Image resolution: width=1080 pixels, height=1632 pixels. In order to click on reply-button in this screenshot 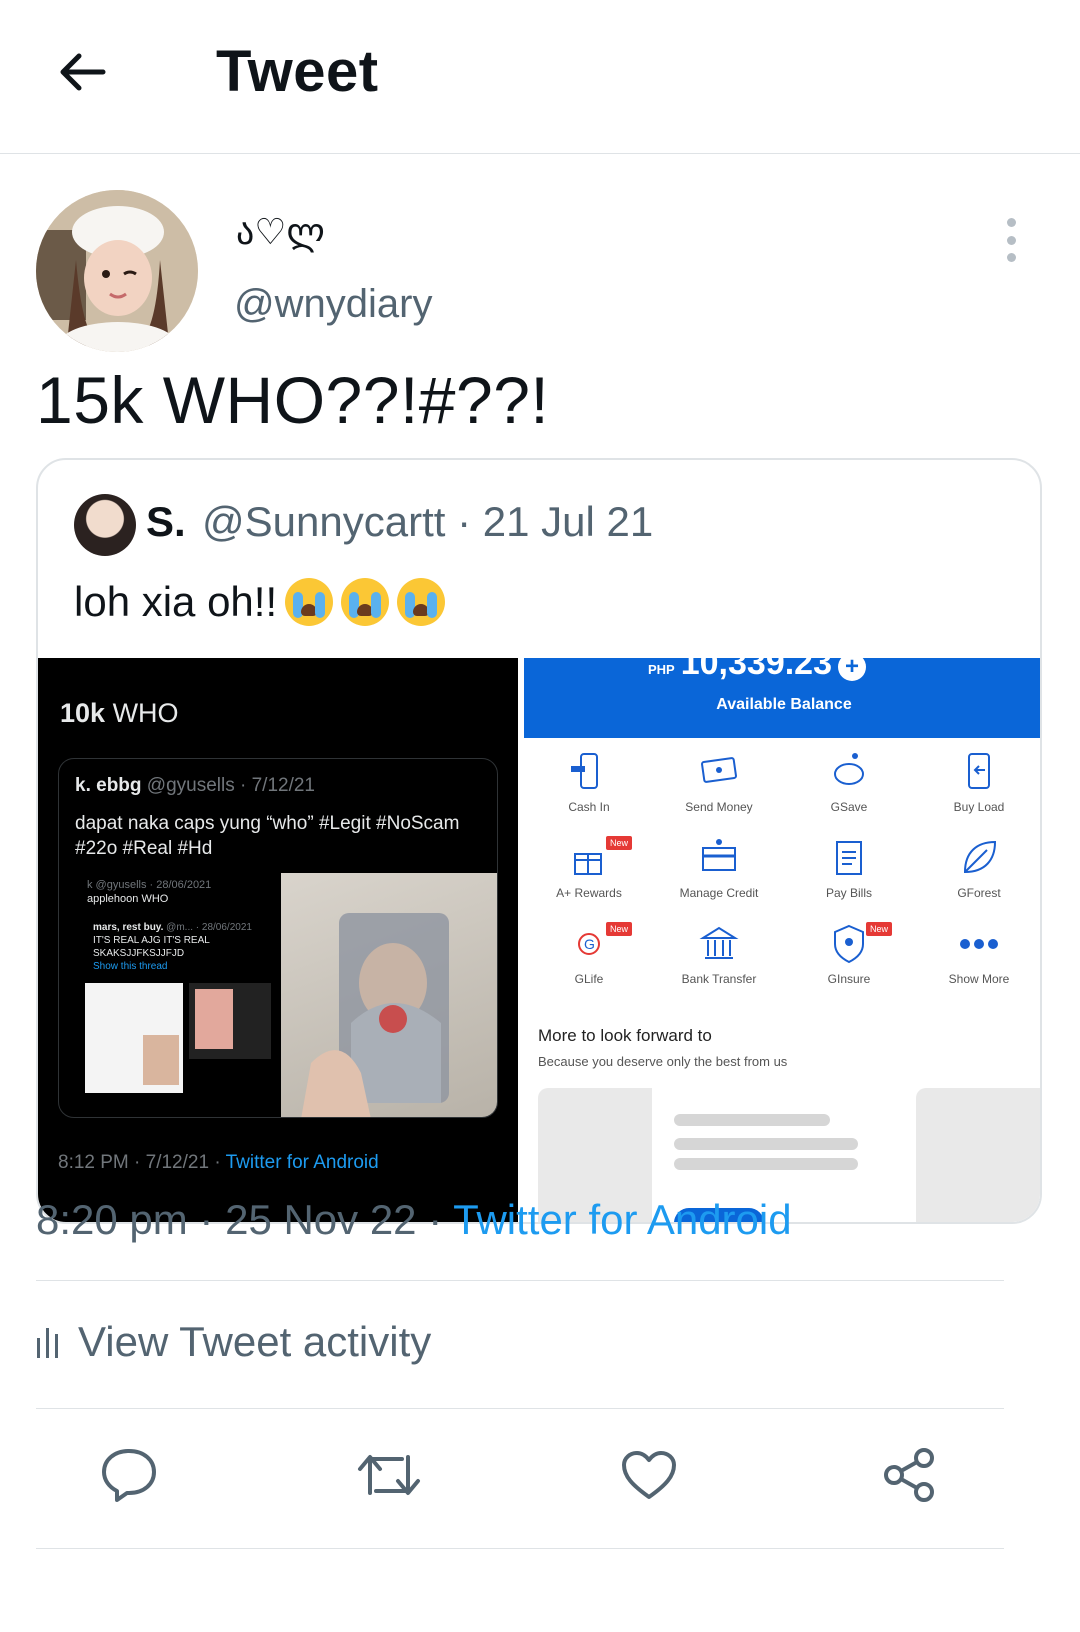, I will do `click(129, 1475)`.